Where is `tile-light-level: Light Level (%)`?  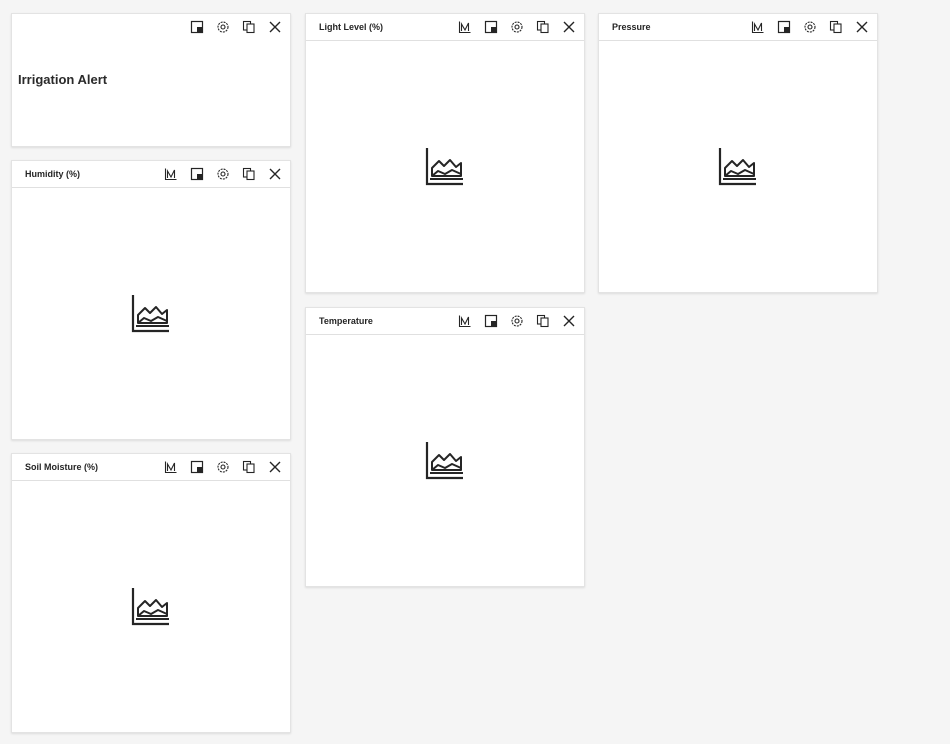 tile-light-level: Light Level (%) is located at coordinates (445, 153).